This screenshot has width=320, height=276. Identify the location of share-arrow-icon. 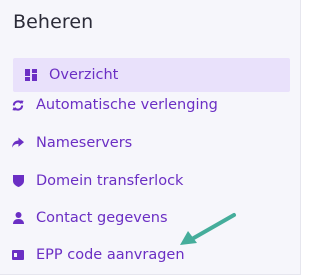
(18, 143).